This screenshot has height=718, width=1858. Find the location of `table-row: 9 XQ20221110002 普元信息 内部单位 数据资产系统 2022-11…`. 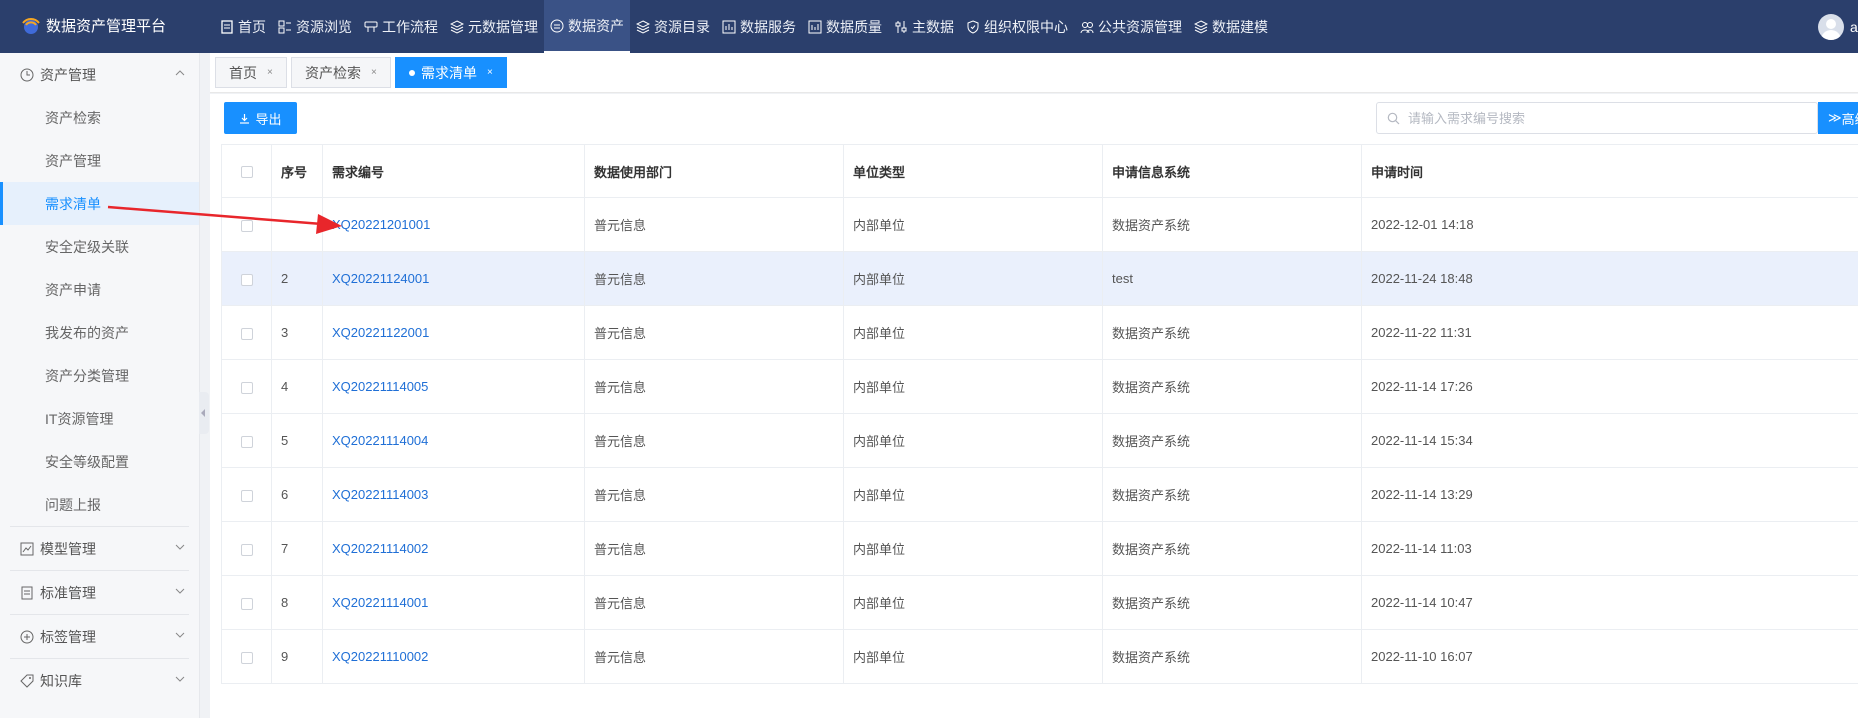

table-row: 9 XQ20221110002 普元信息 内部单位 数据资产系统 2022-11… is located at coordinates (1039, 656).